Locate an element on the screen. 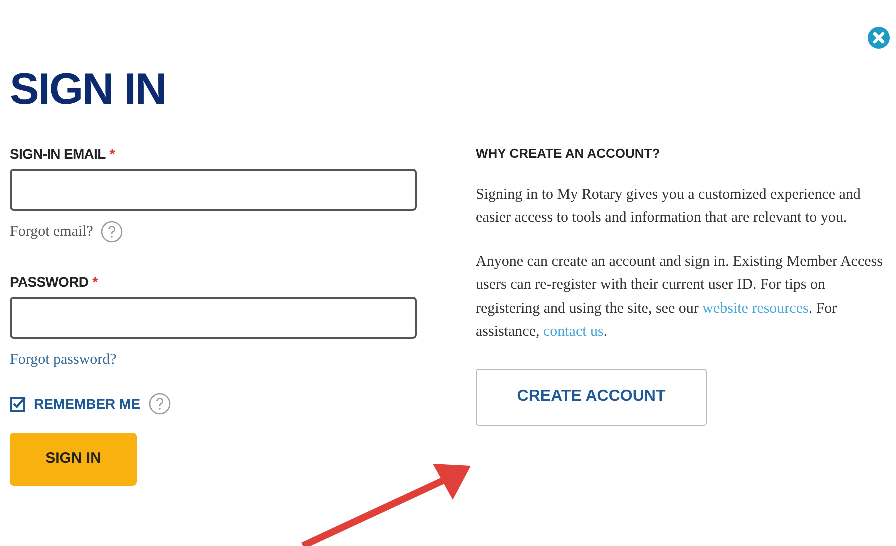 This screenshot has width=896, height=546. page-title: SIGN IN is located at coordinates (88, 90).